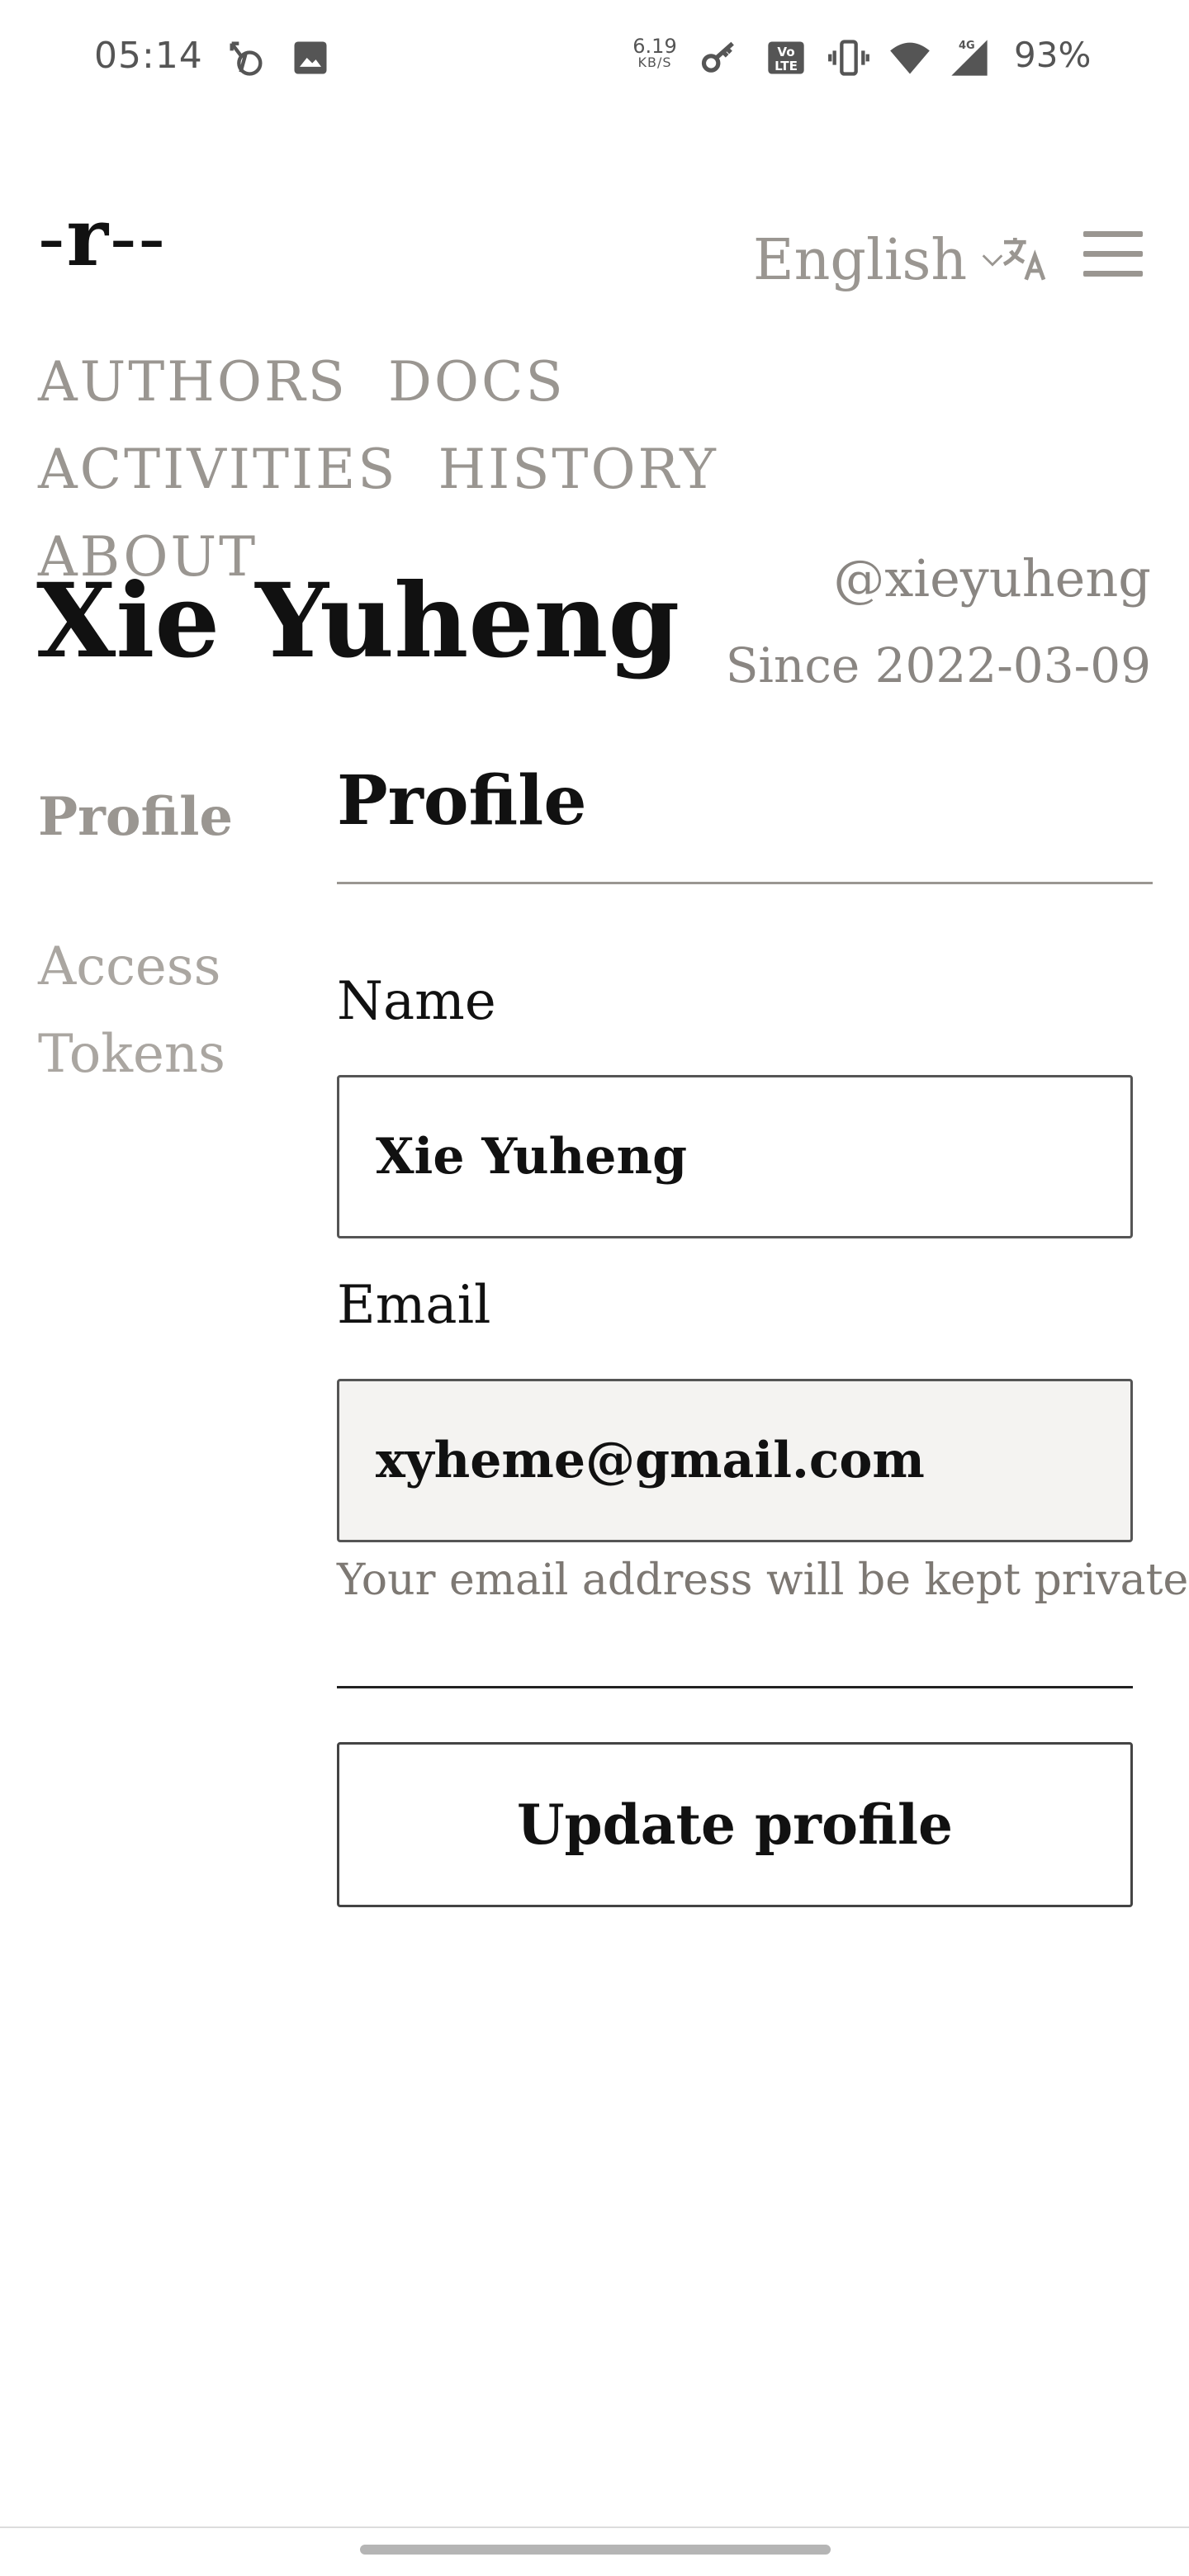 The image size is (1189, 2576). What do you see at coordinates (148, 56) in the screenshot?
I see `status-time: 05:14` at bounding box center [148, 56].